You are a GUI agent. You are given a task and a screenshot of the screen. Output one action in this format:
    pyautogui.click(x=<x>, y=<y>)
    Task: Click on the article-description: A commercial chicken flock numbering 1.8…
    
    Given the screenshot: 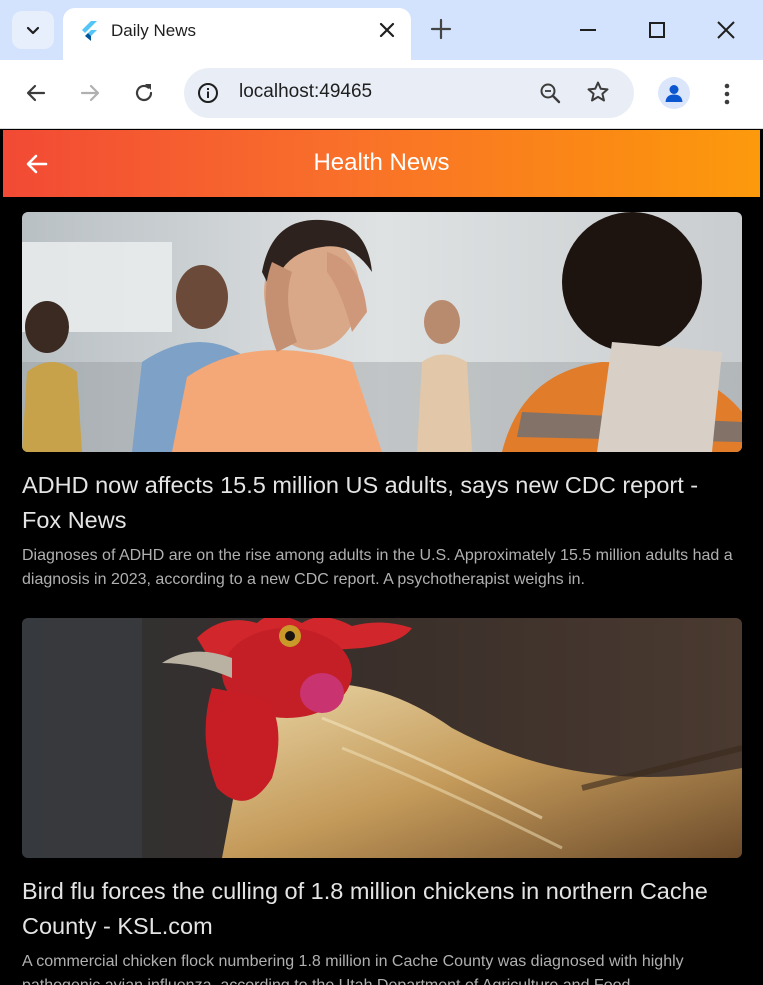 What is the action you would take?
    pyautogui.click(x=353, y=969)
    